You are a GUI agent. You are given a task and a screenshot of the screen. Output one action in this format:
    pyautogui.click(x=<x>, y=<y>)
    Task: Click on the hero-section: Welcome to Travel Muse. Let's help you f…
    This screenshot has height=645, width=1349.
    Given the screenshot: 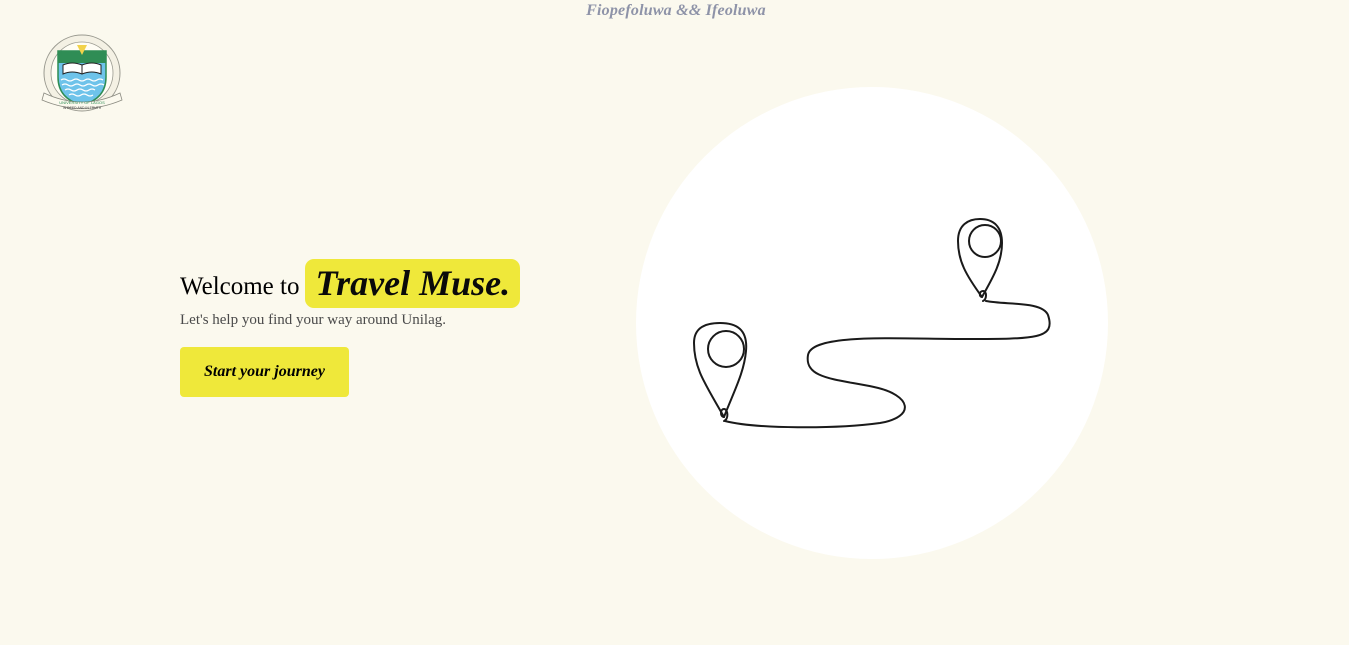 What is the action you would take?
    pyautogui.click(x=350, y=328)
    